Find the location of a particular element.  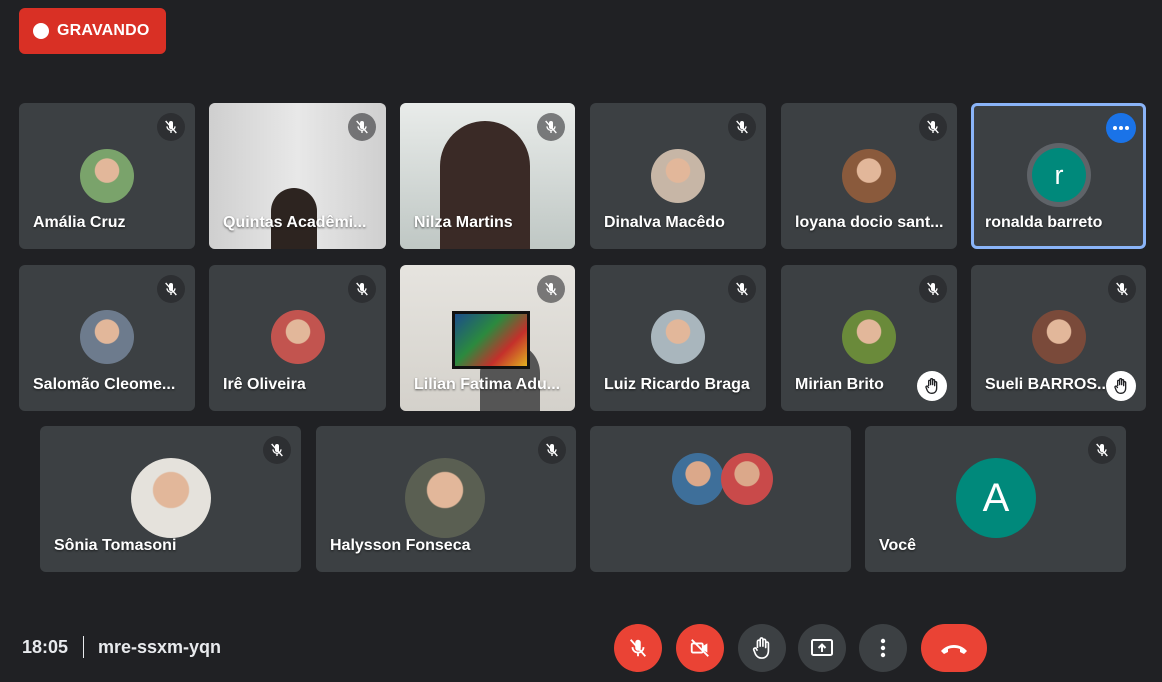

raise-hand-button is located at coordinates (762, 648).